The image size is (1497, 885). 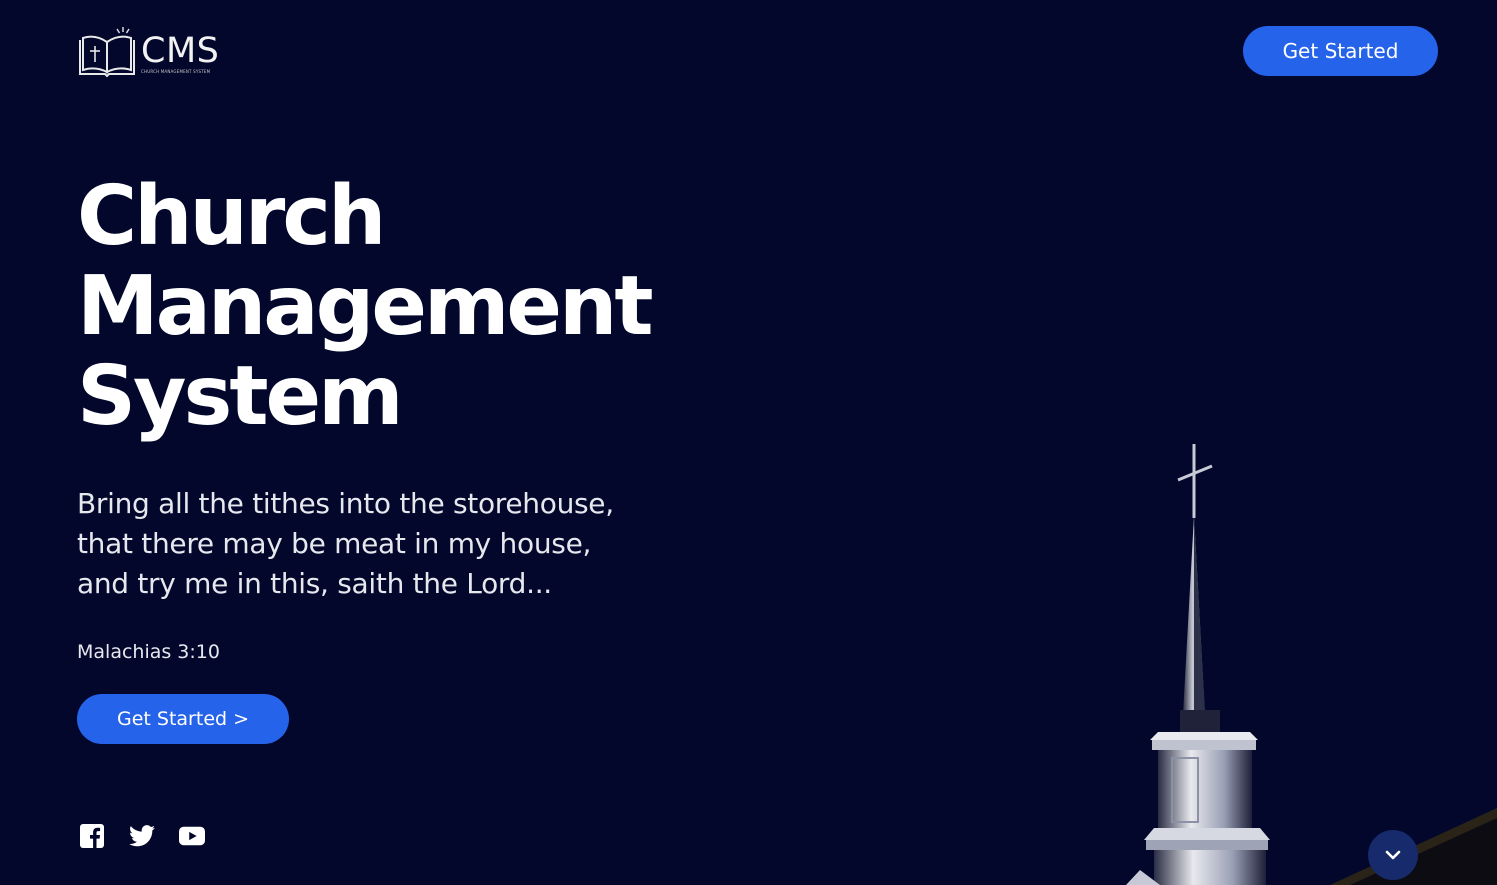 What do you see at coordinates (92, 836) in the screenshot?
I see `facebook-icon` at bounding box center [92, 836].